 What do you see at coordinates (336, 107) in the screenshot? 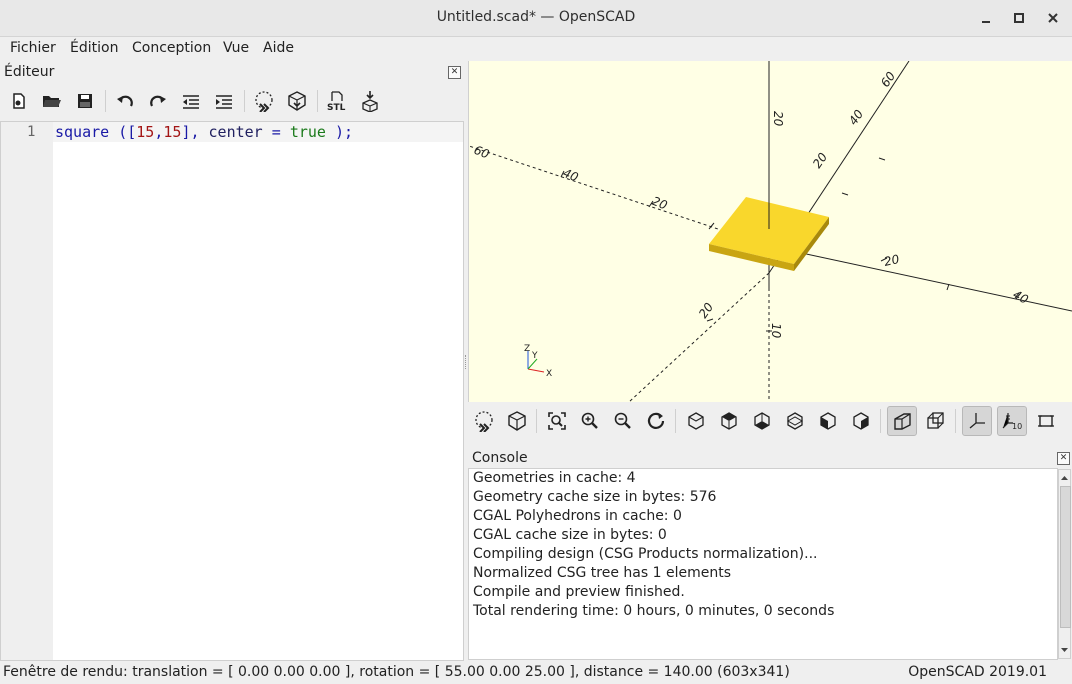
I see `svg-text: STL` at bounding box center [336, 107].